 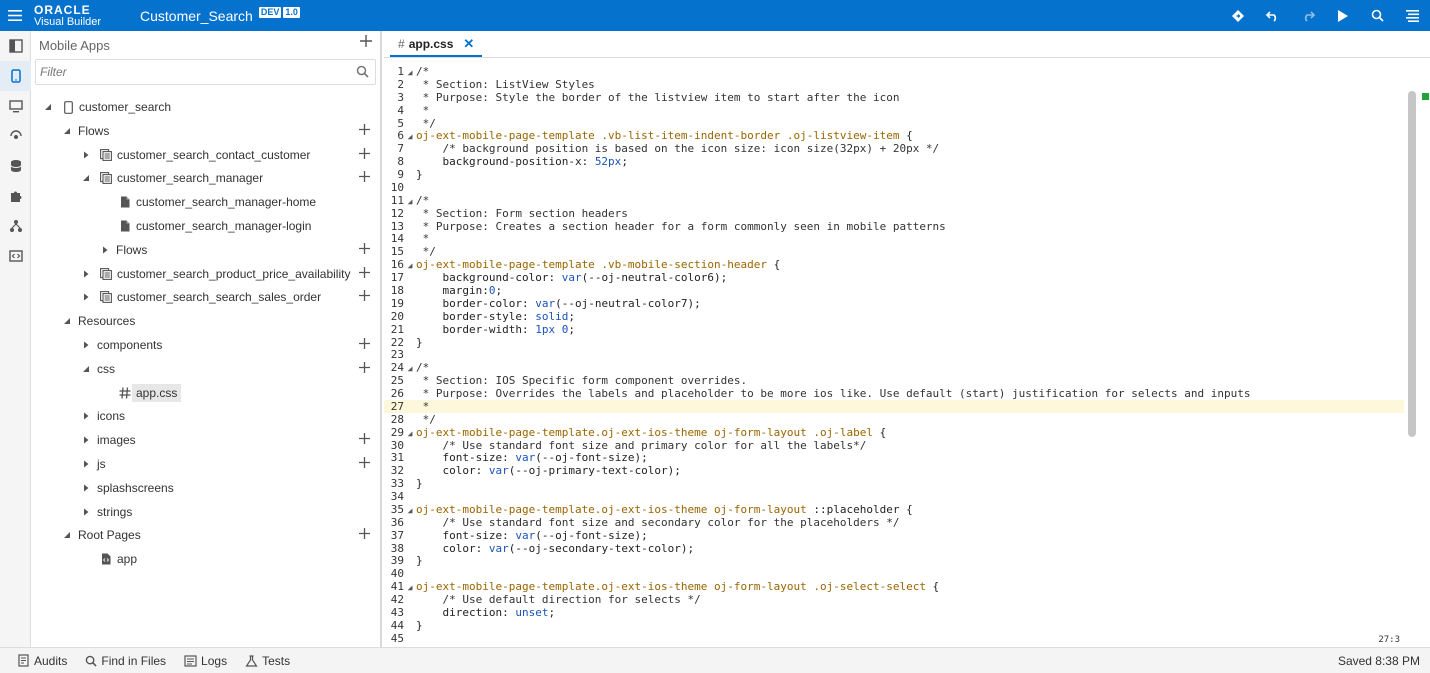 What do you see at coordinates (205, 178) in the screenshot?
I see `tree-item: customer_search_manager` at bounding box center [205, 178].